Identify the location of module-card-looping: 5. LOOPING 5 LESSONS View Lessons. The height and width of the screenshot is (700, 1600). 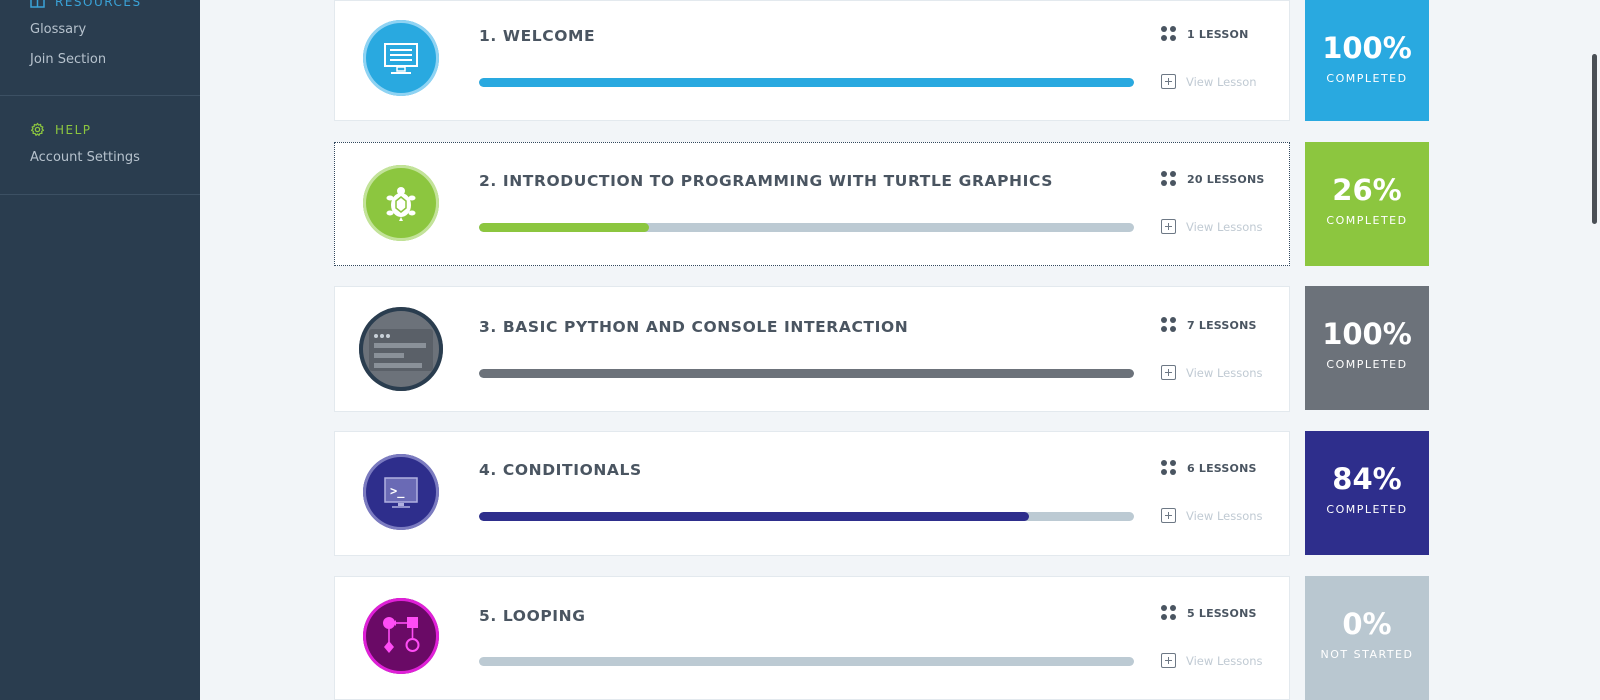
(812, 638).